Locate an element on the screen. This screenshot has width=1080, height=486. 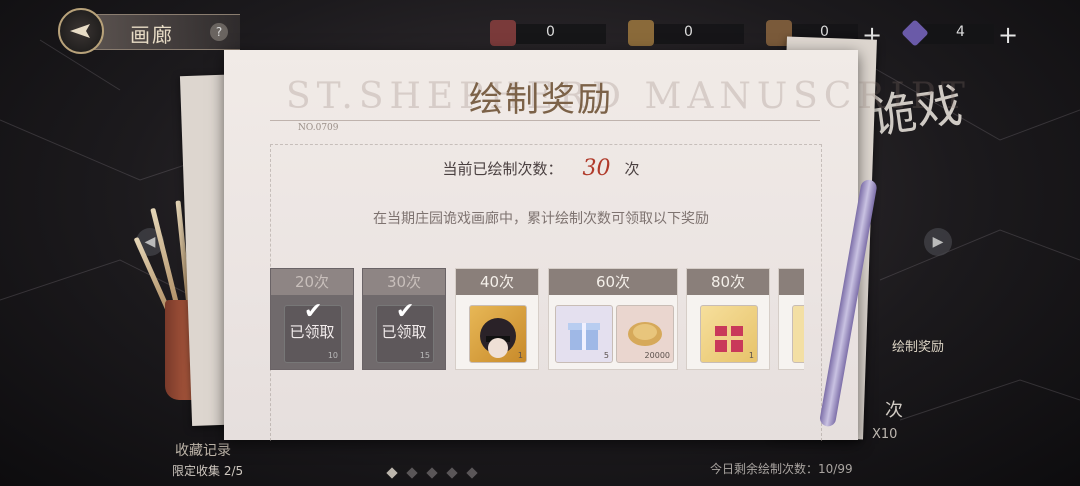
next-arrow-icon: ▶ is located at coordinates (938, 242).